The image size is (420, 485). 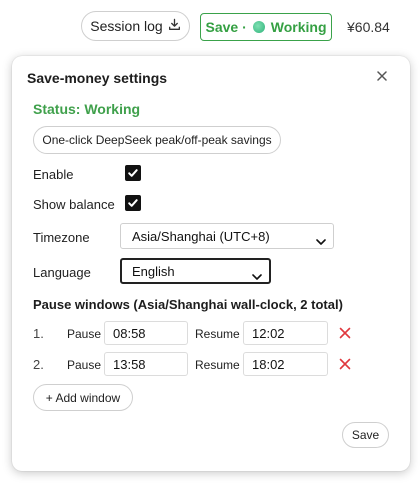 What do you see at coordinates (83, 397) in the screenshot?
I see `add-window-button: + Add window` at bounding box center [83, 397].